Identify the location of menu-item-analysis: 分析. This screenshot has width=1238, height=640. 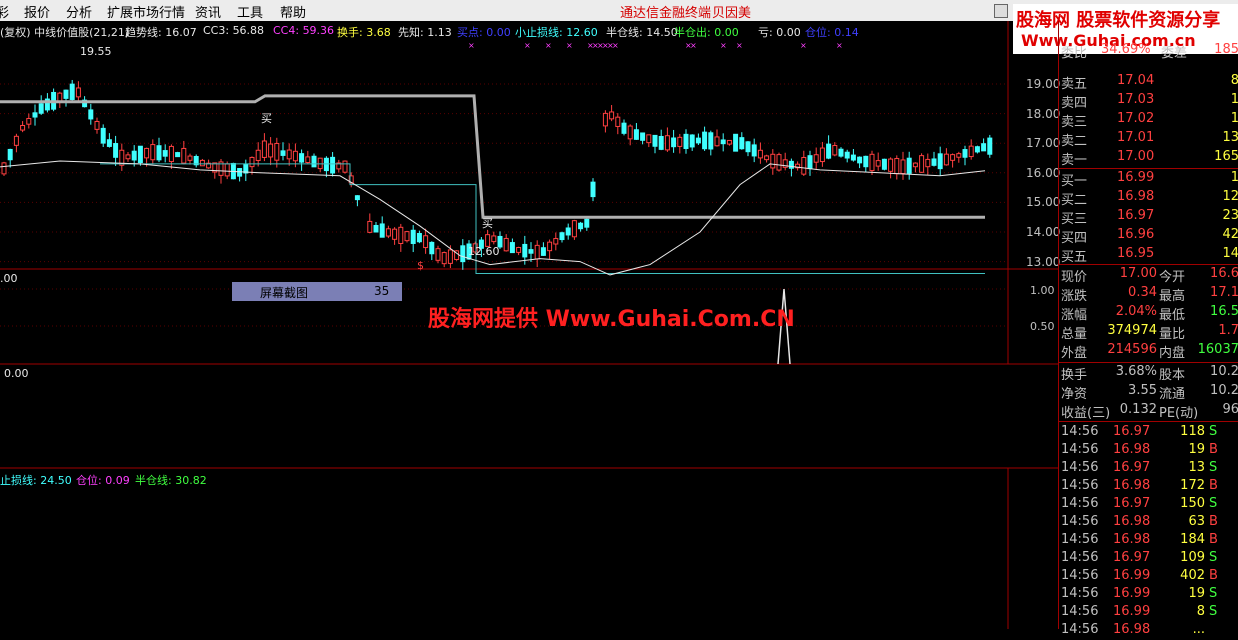
(79, 11).